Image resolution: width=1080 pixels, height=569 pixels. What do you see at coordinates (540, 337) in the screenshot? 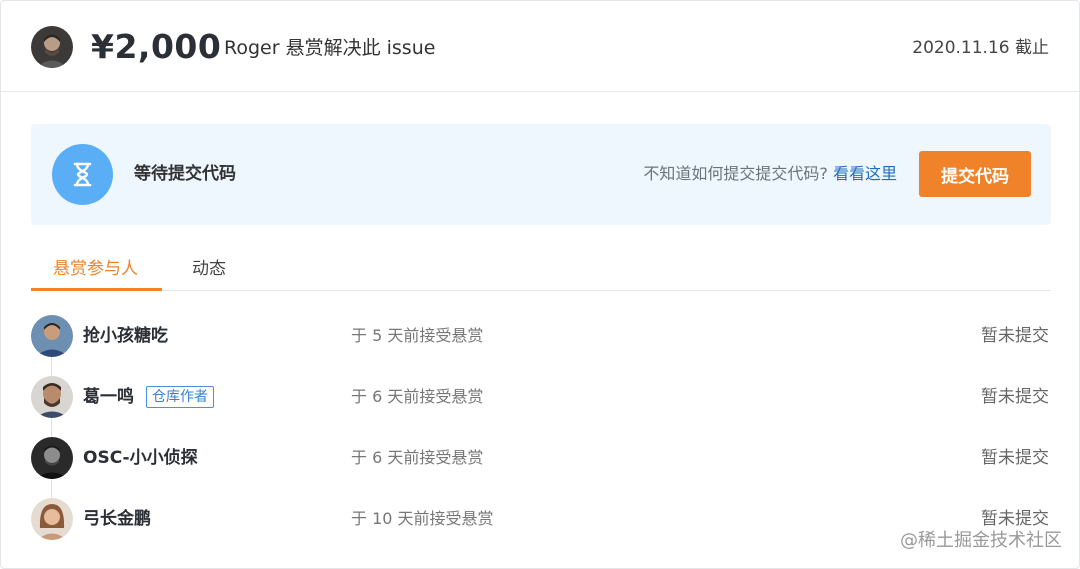
I see `participant-row: 抢小孩糖吃 于 5 天前接受悬赏 暂未提交` at bounding box center [540, 337].